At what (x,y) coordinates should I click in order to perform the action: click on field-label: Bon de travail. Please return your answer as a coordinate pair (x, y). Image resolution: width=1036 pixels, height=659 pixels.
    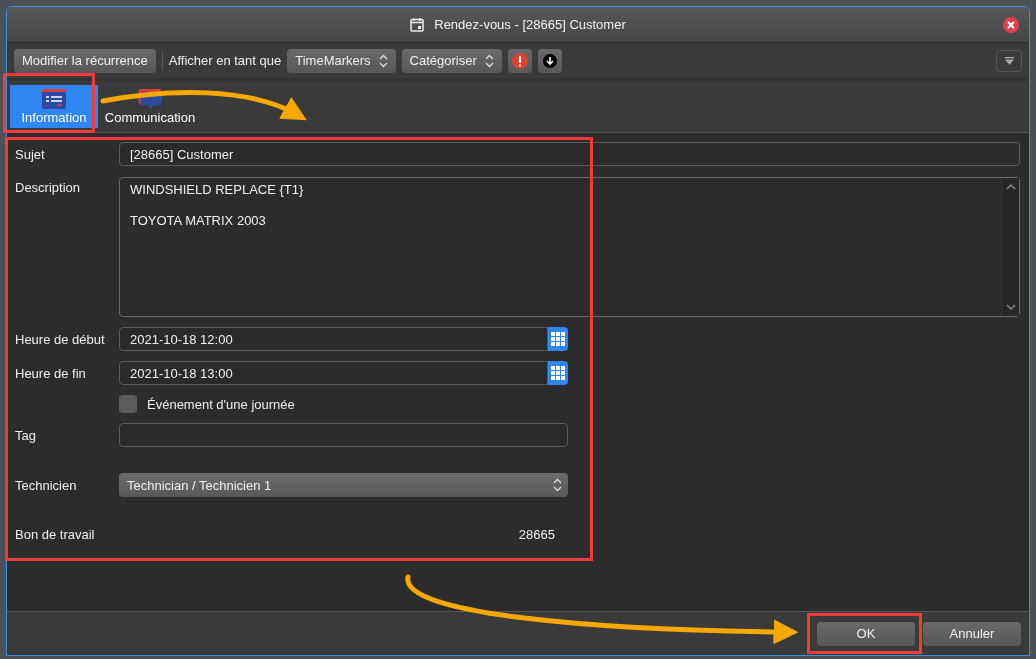
    Looking at the image, I should click on (55, 534).